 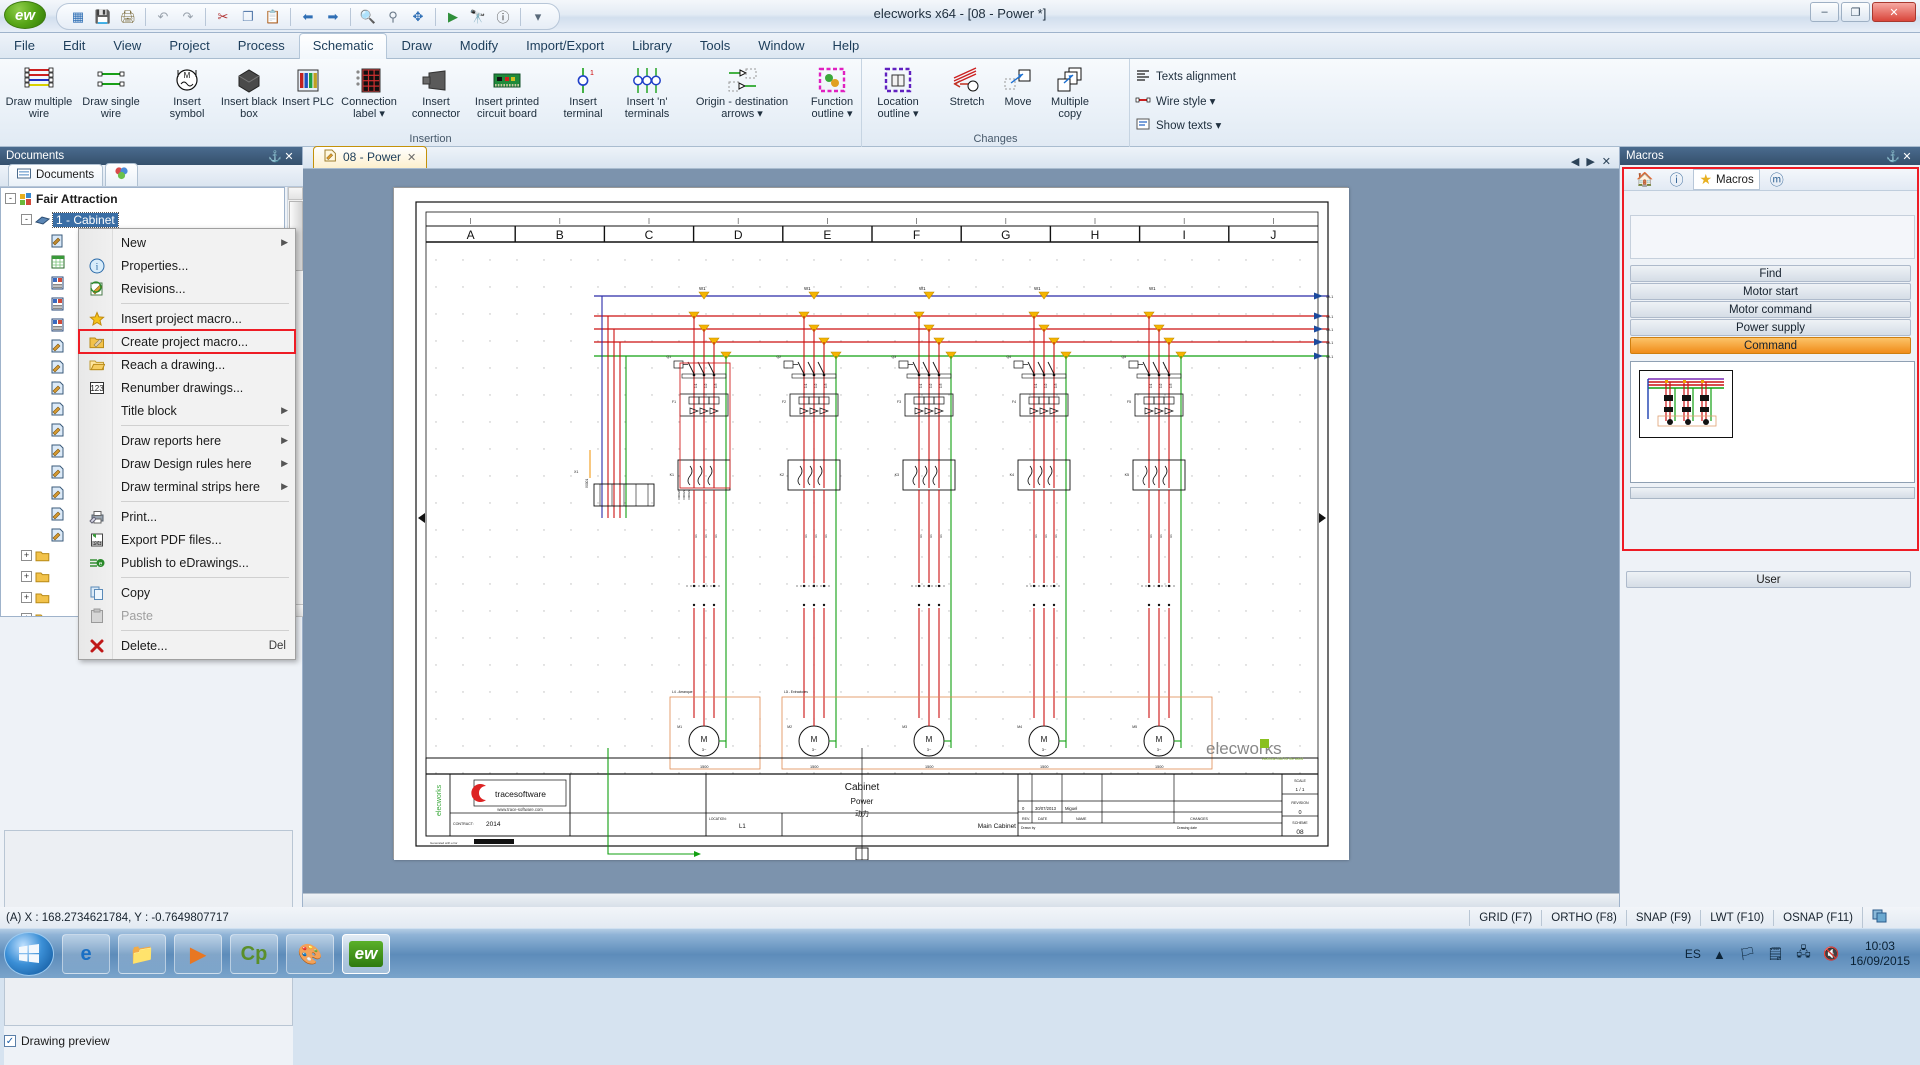 What do you see at coordinates (647, 91) in the screenshot?
I see `insert-n-terminals-button: Insert 'n' terminals` at bounding box center [647, 91].